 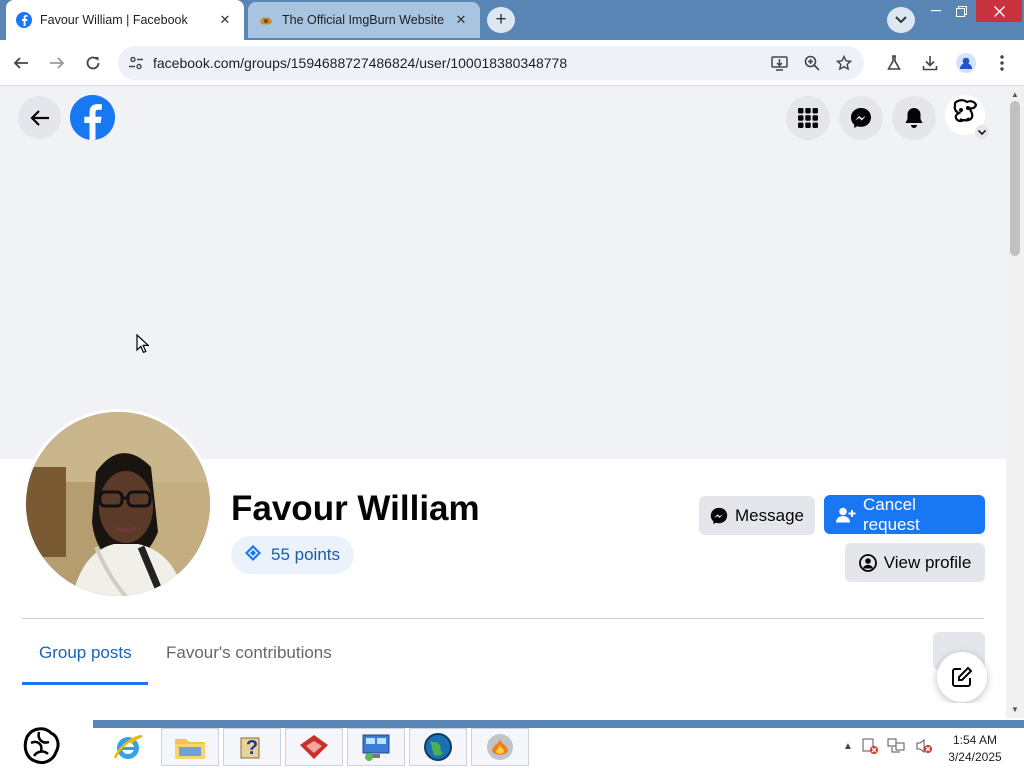 What do you see at coordinates (1015, 709) in the screenshot?
I see `scroll-down-icon: ▼` at bounding box center [1015, 709].